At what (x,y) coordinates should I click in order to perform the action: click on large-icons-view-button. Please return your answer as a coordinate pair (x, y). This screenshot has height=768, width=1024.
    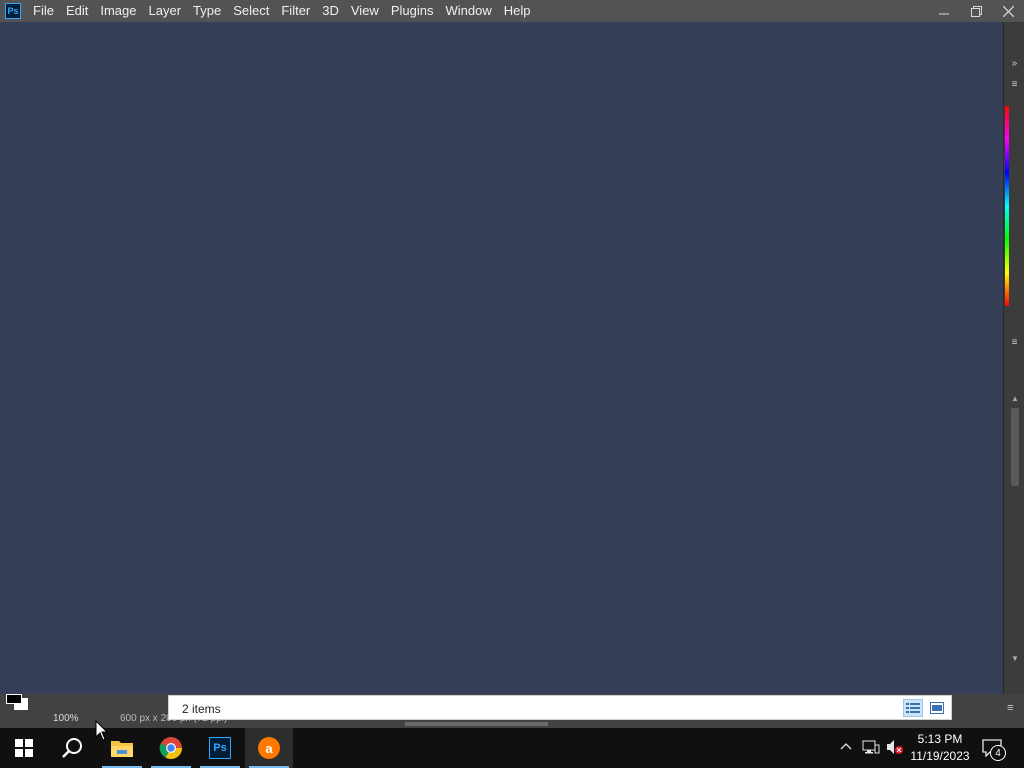
    Looking at the image, I should click on (937, 708).